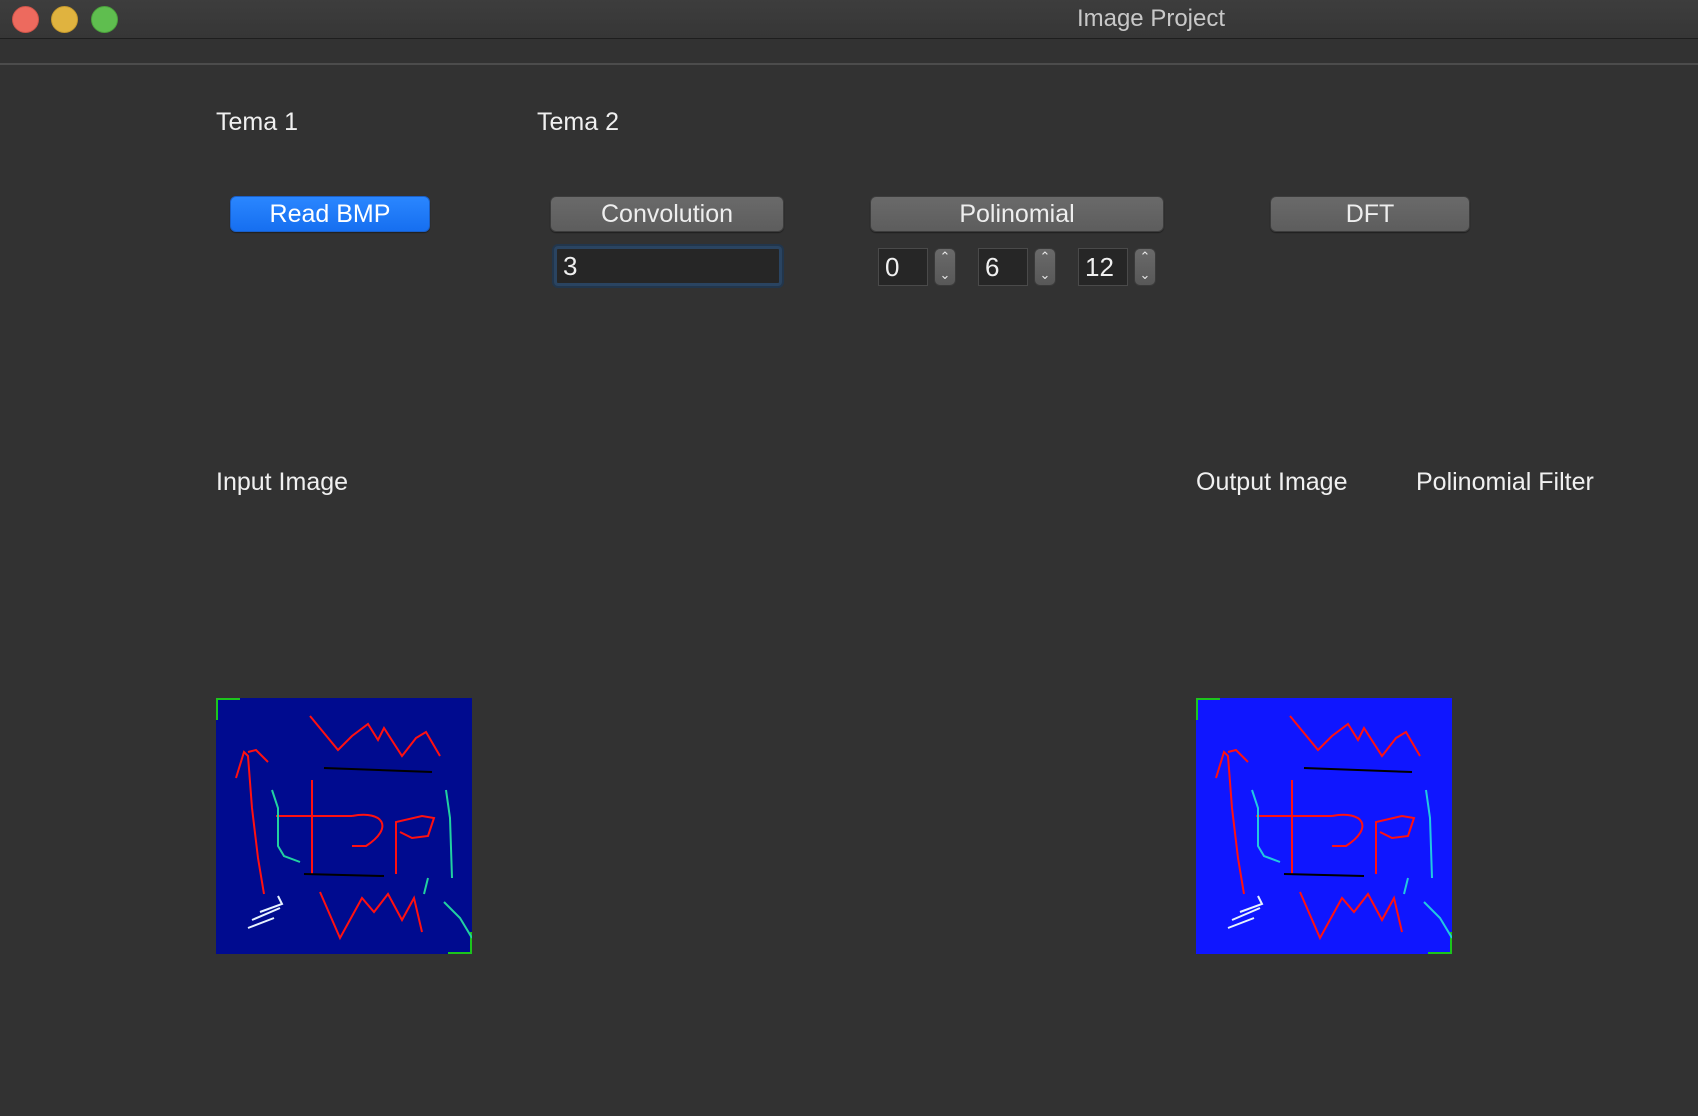 The height and width of the screenshot is (1116, 1698). I want to click on input-image, so click(344, 826).